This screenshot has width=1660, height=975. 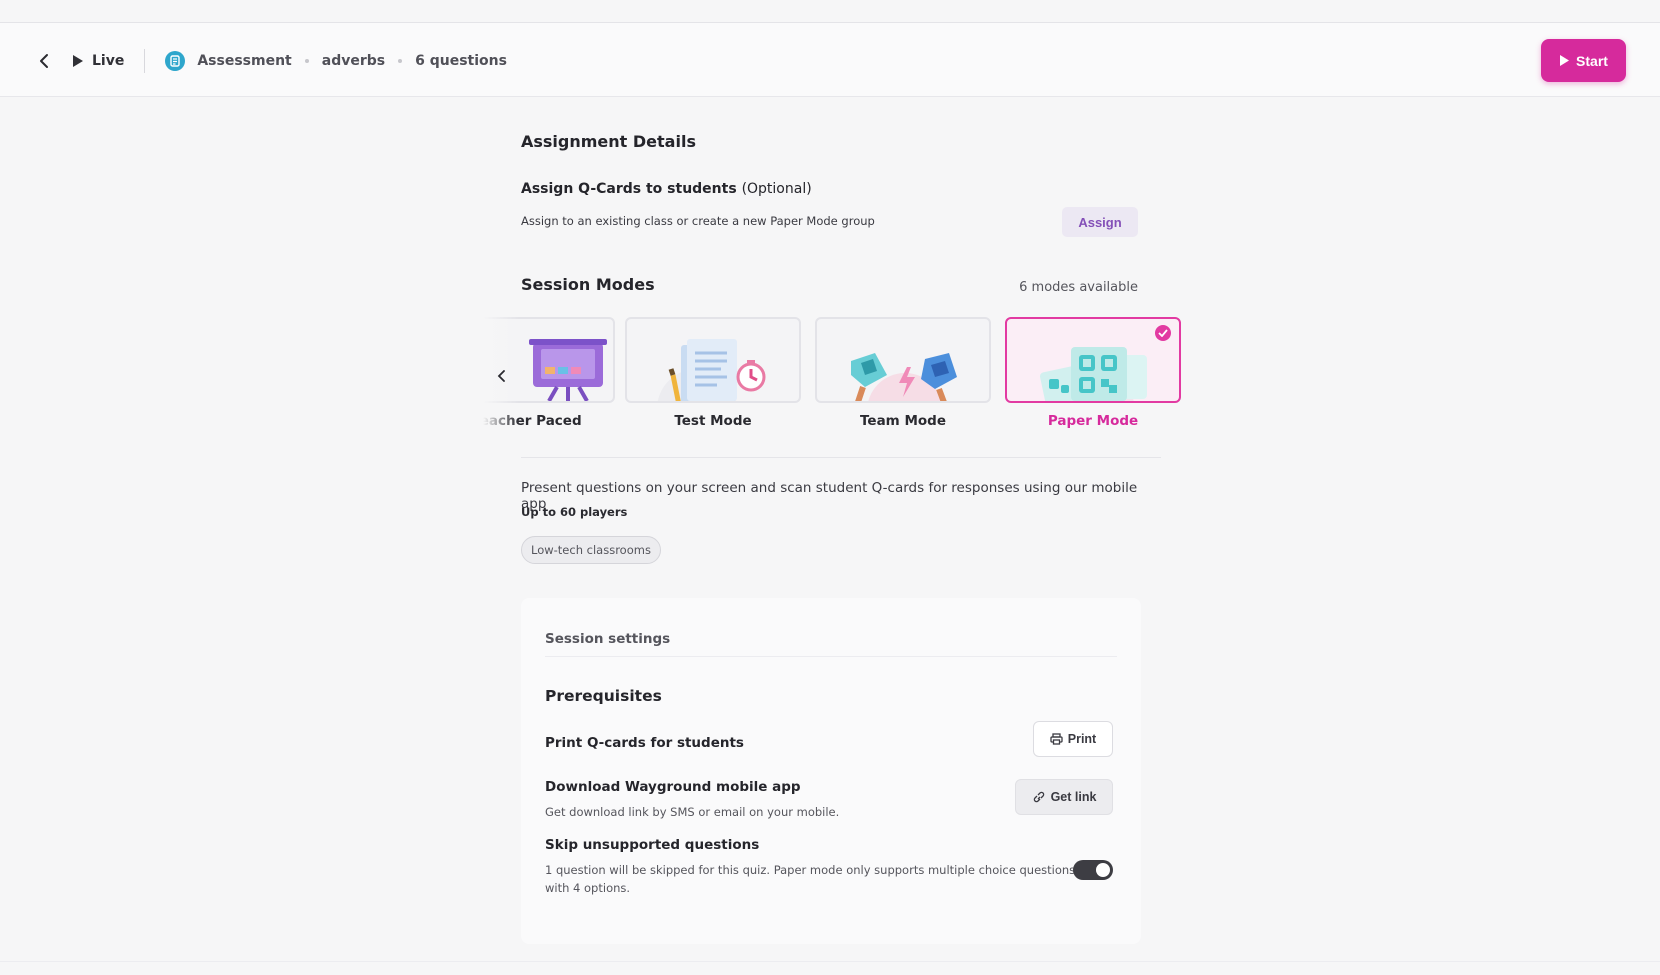 I want to click on carousel-prev-button, so click(x=501, y=376).